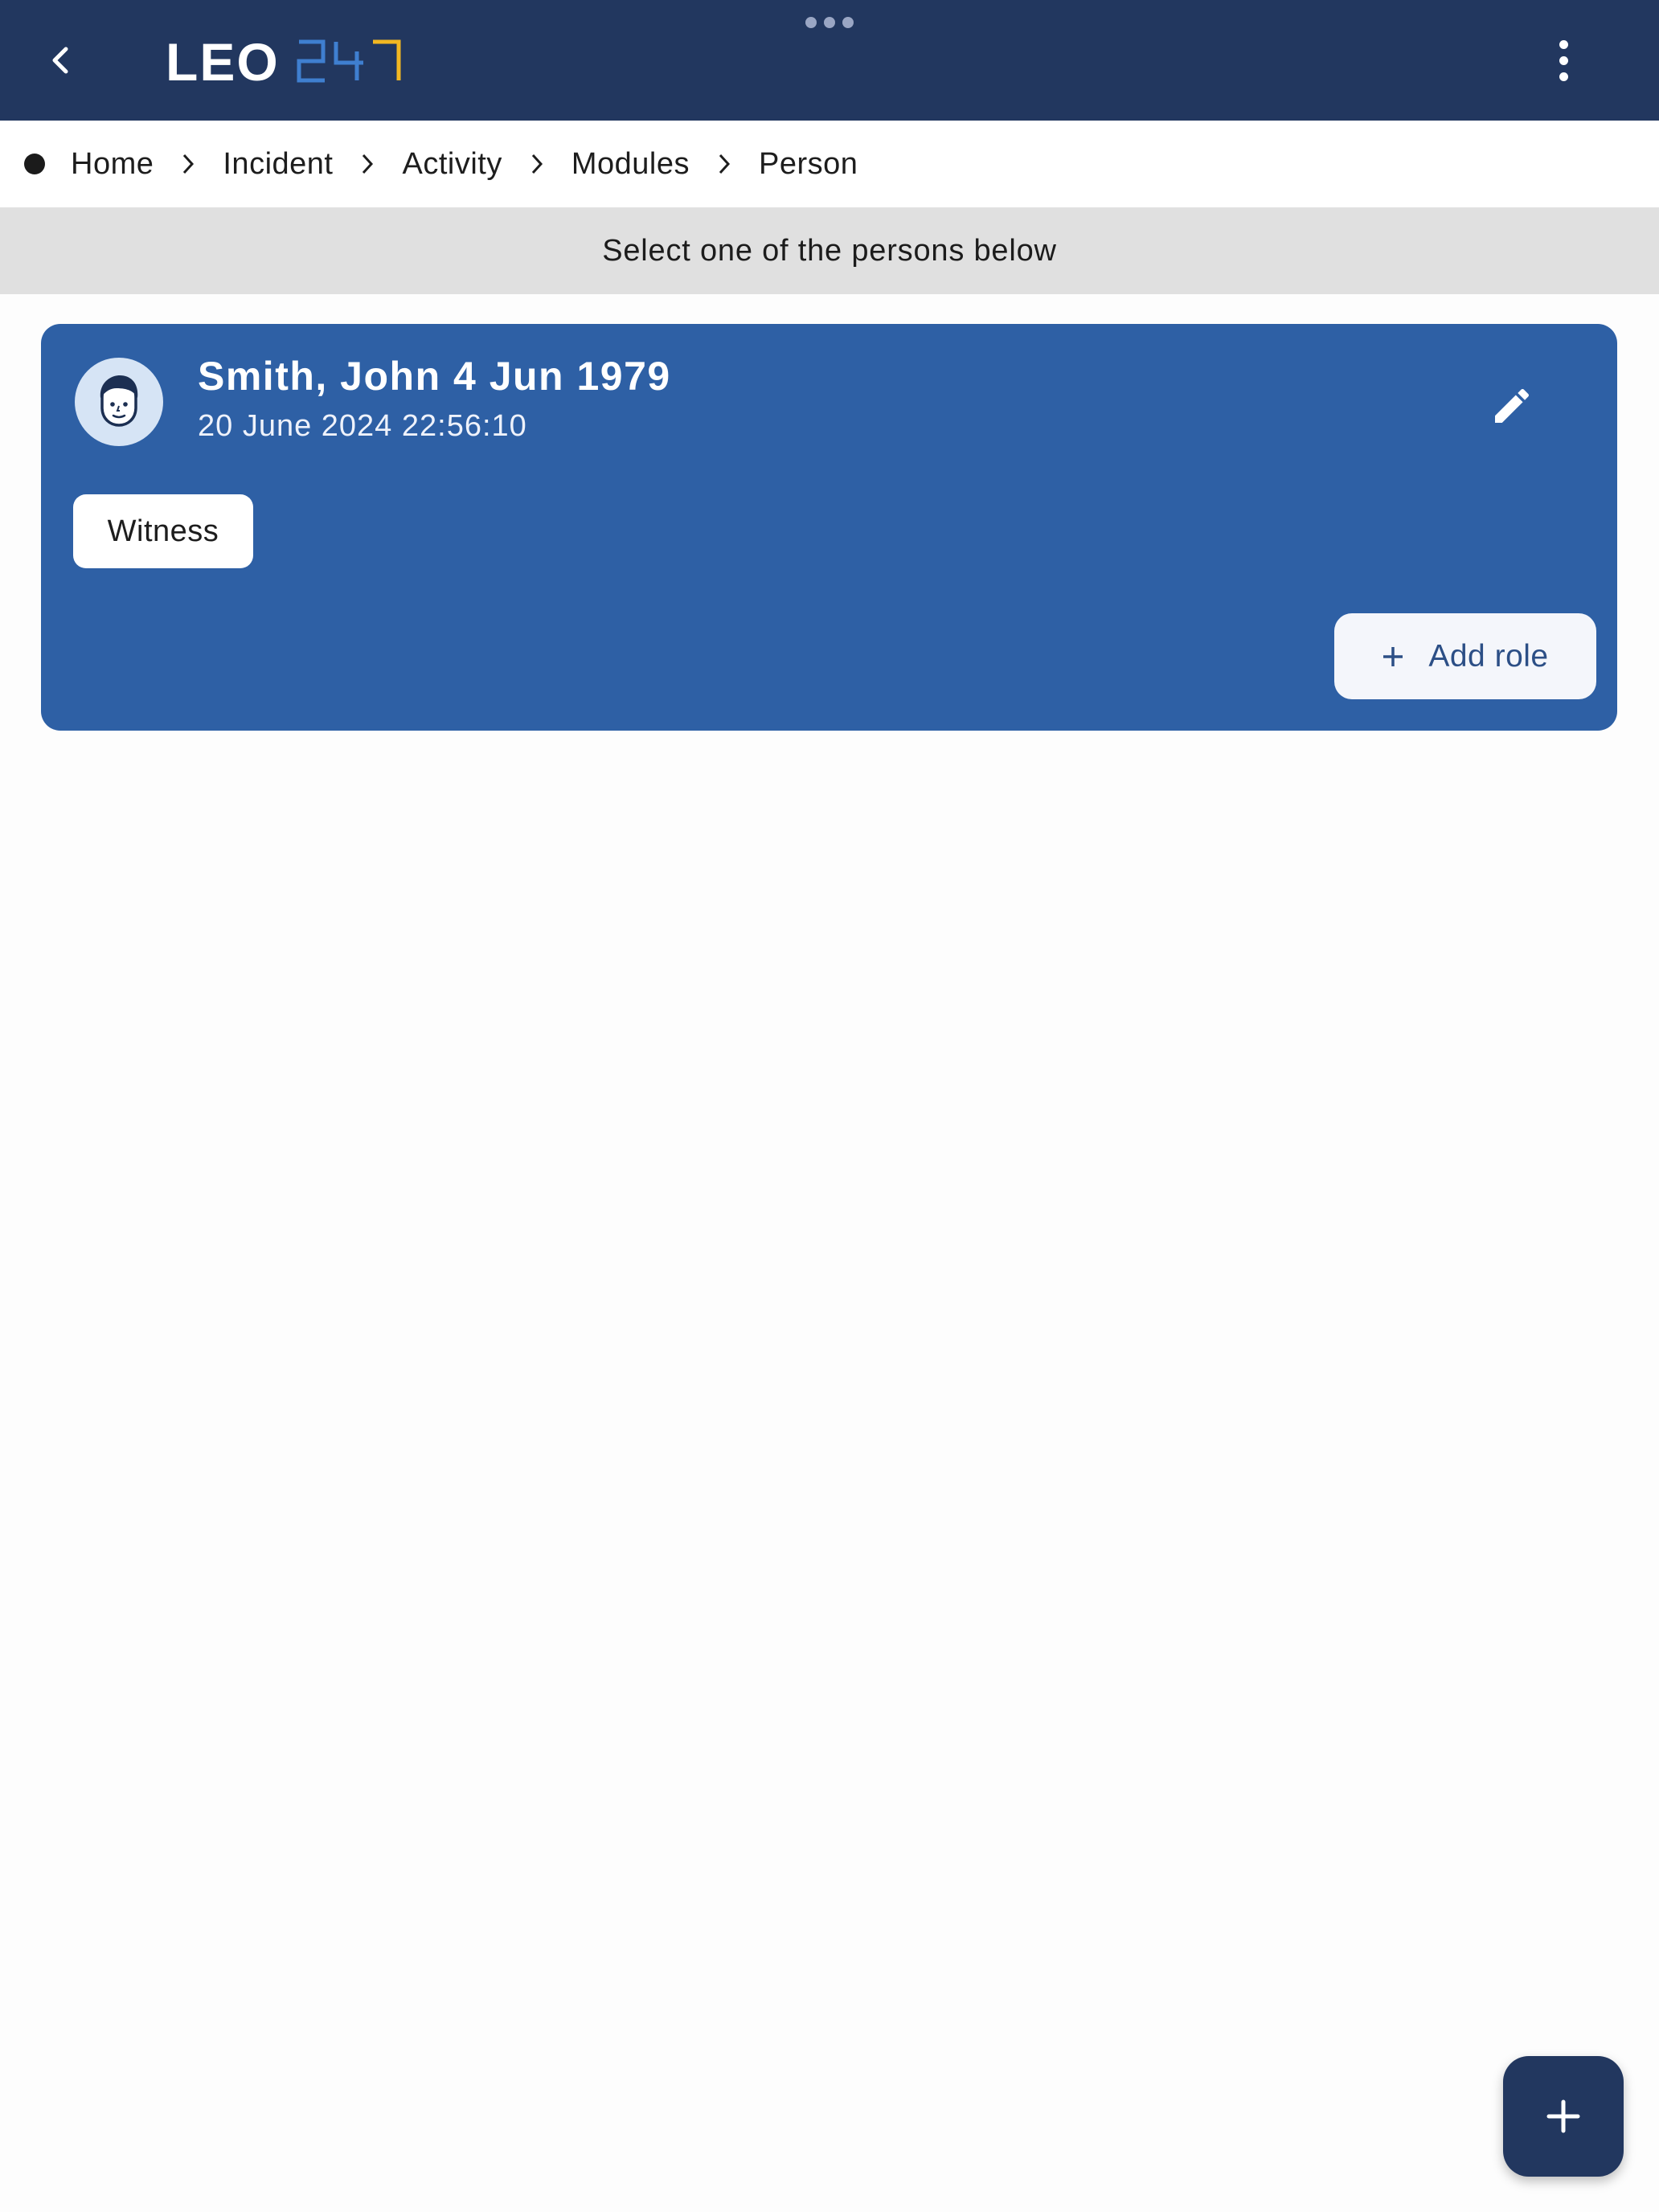 The height and width of the screenshot is (2212, 1659). I want to click on breadcrumb: Home Incident Activity Modules Person, so click(829, 164).